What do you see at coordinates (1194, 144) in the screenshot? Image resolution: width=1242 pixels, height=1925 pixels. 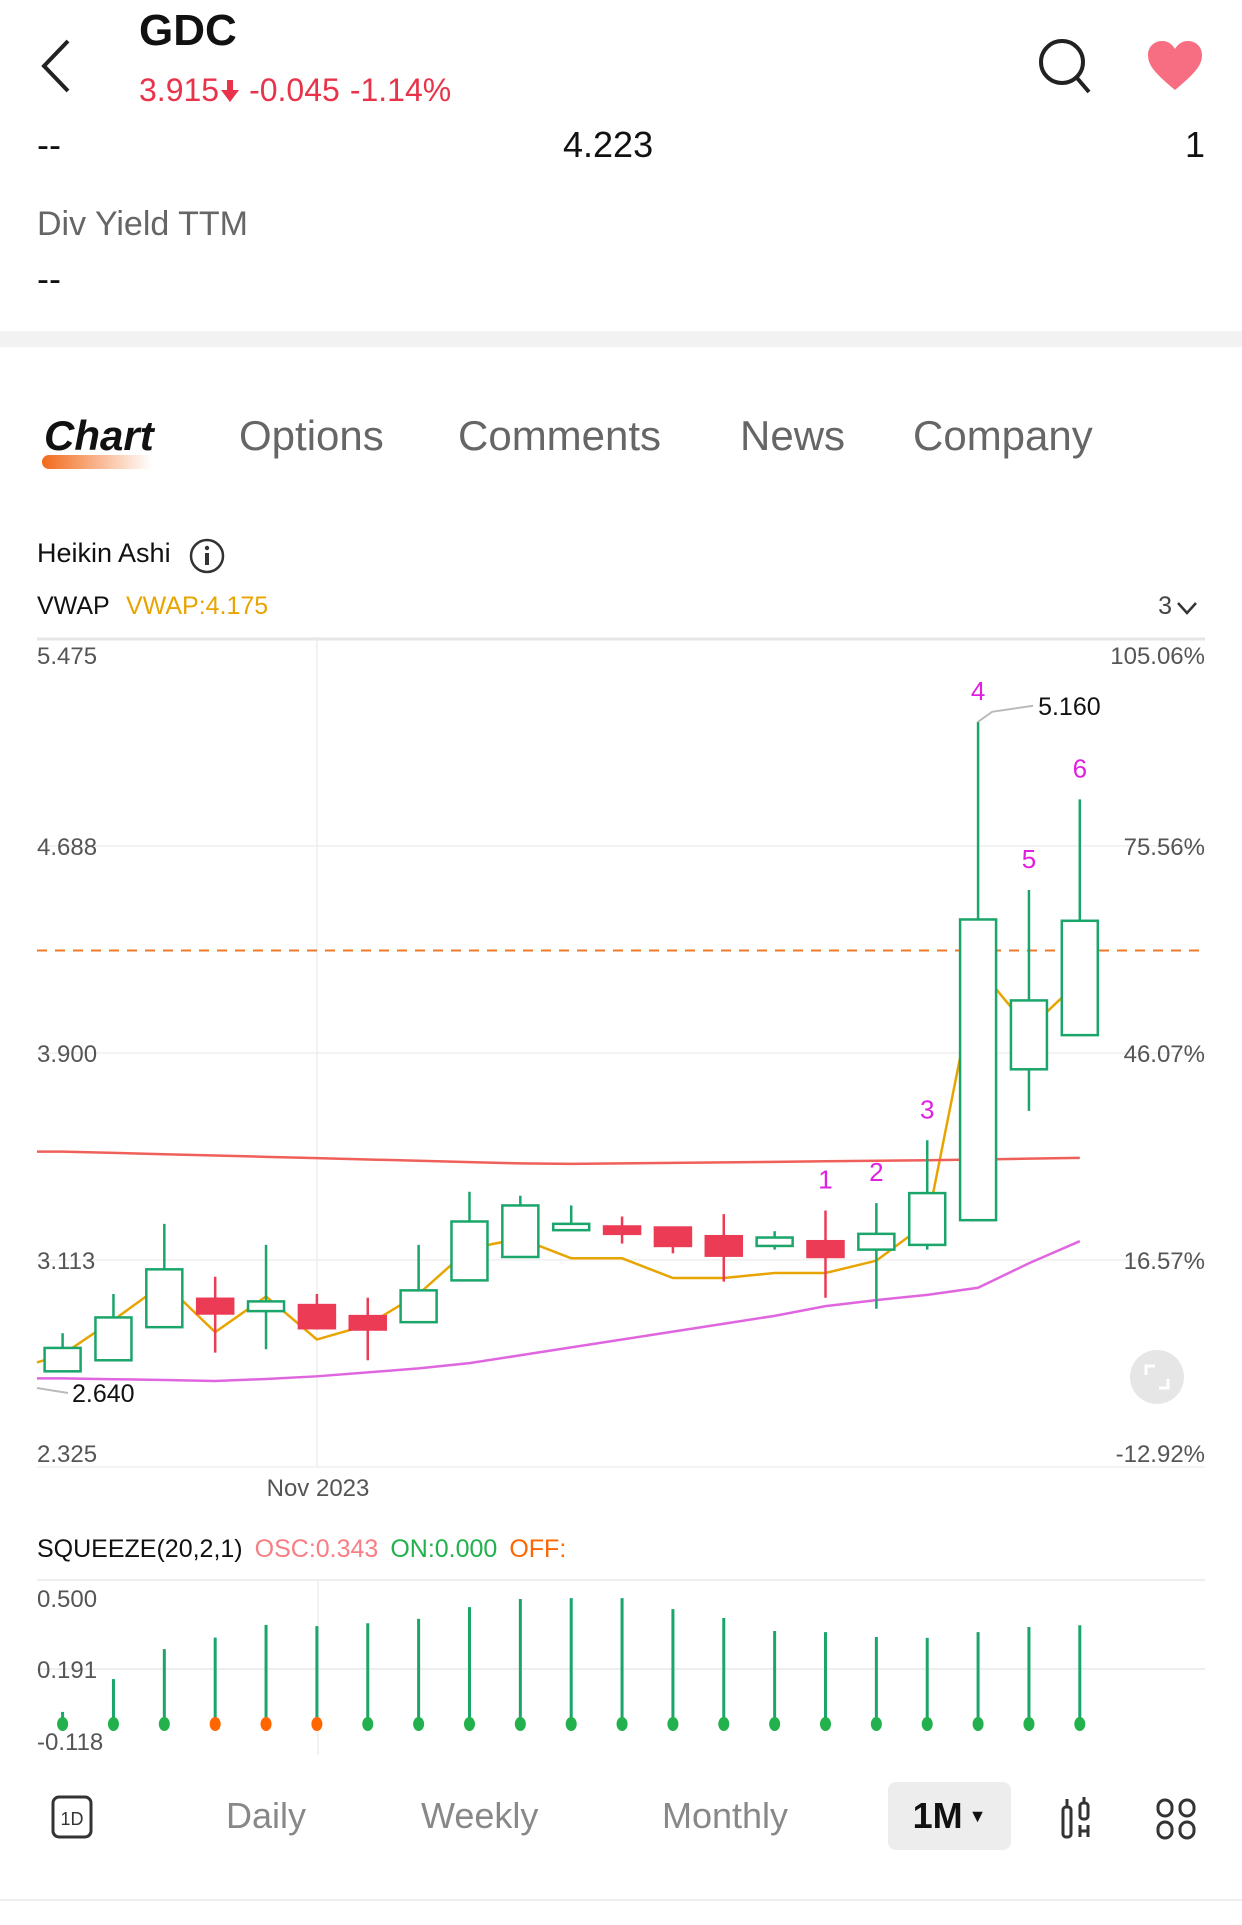 I see `stat-right: 1` at bounding box center [1194, 144].